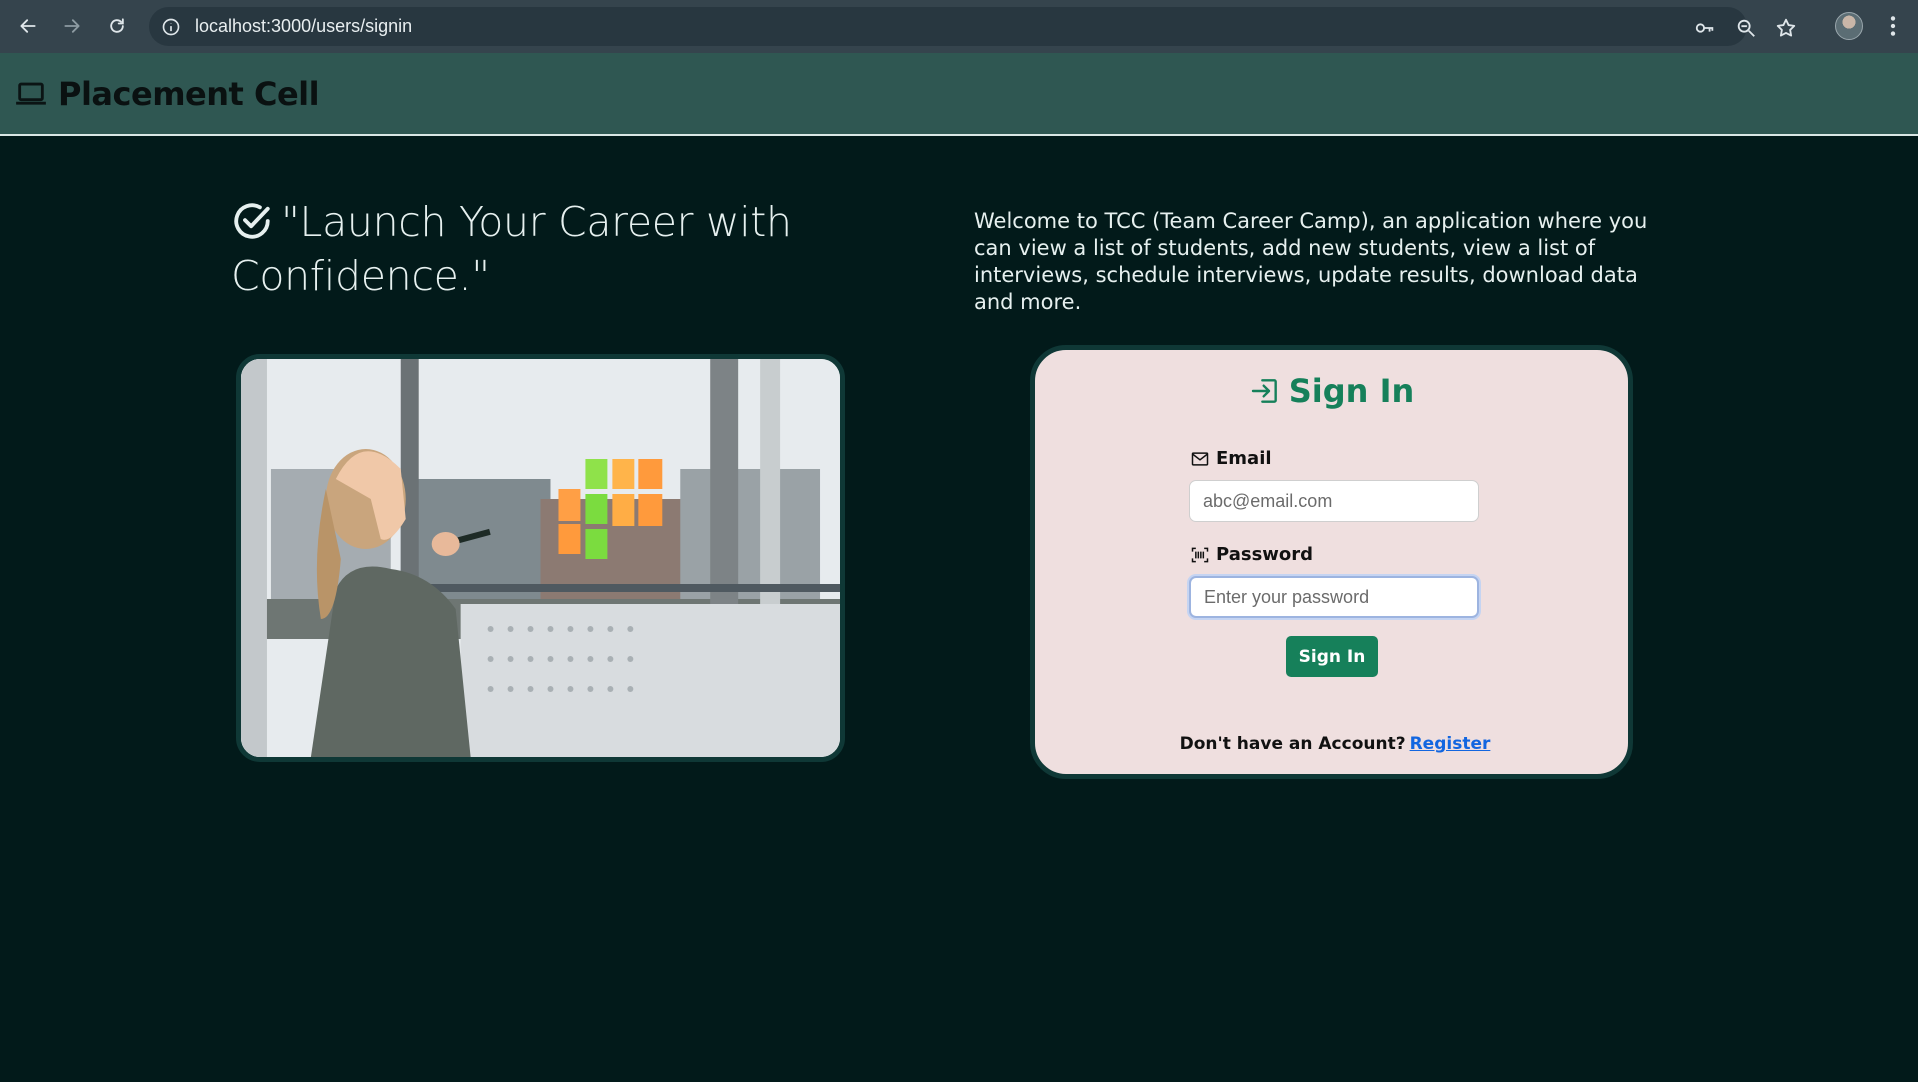  I want to click on register-prompt: Don't have an Account? Register, so click(1335, 744).